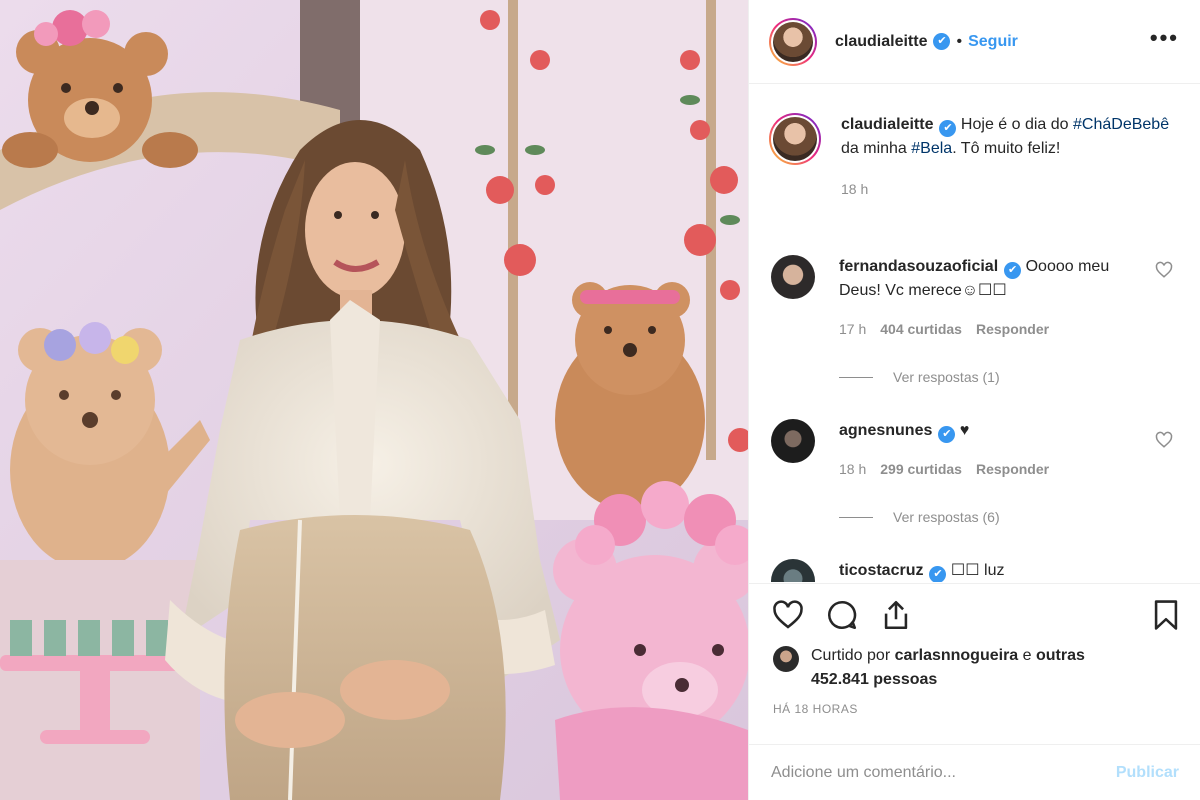  I want to click on save-button, so click(1166, 617).